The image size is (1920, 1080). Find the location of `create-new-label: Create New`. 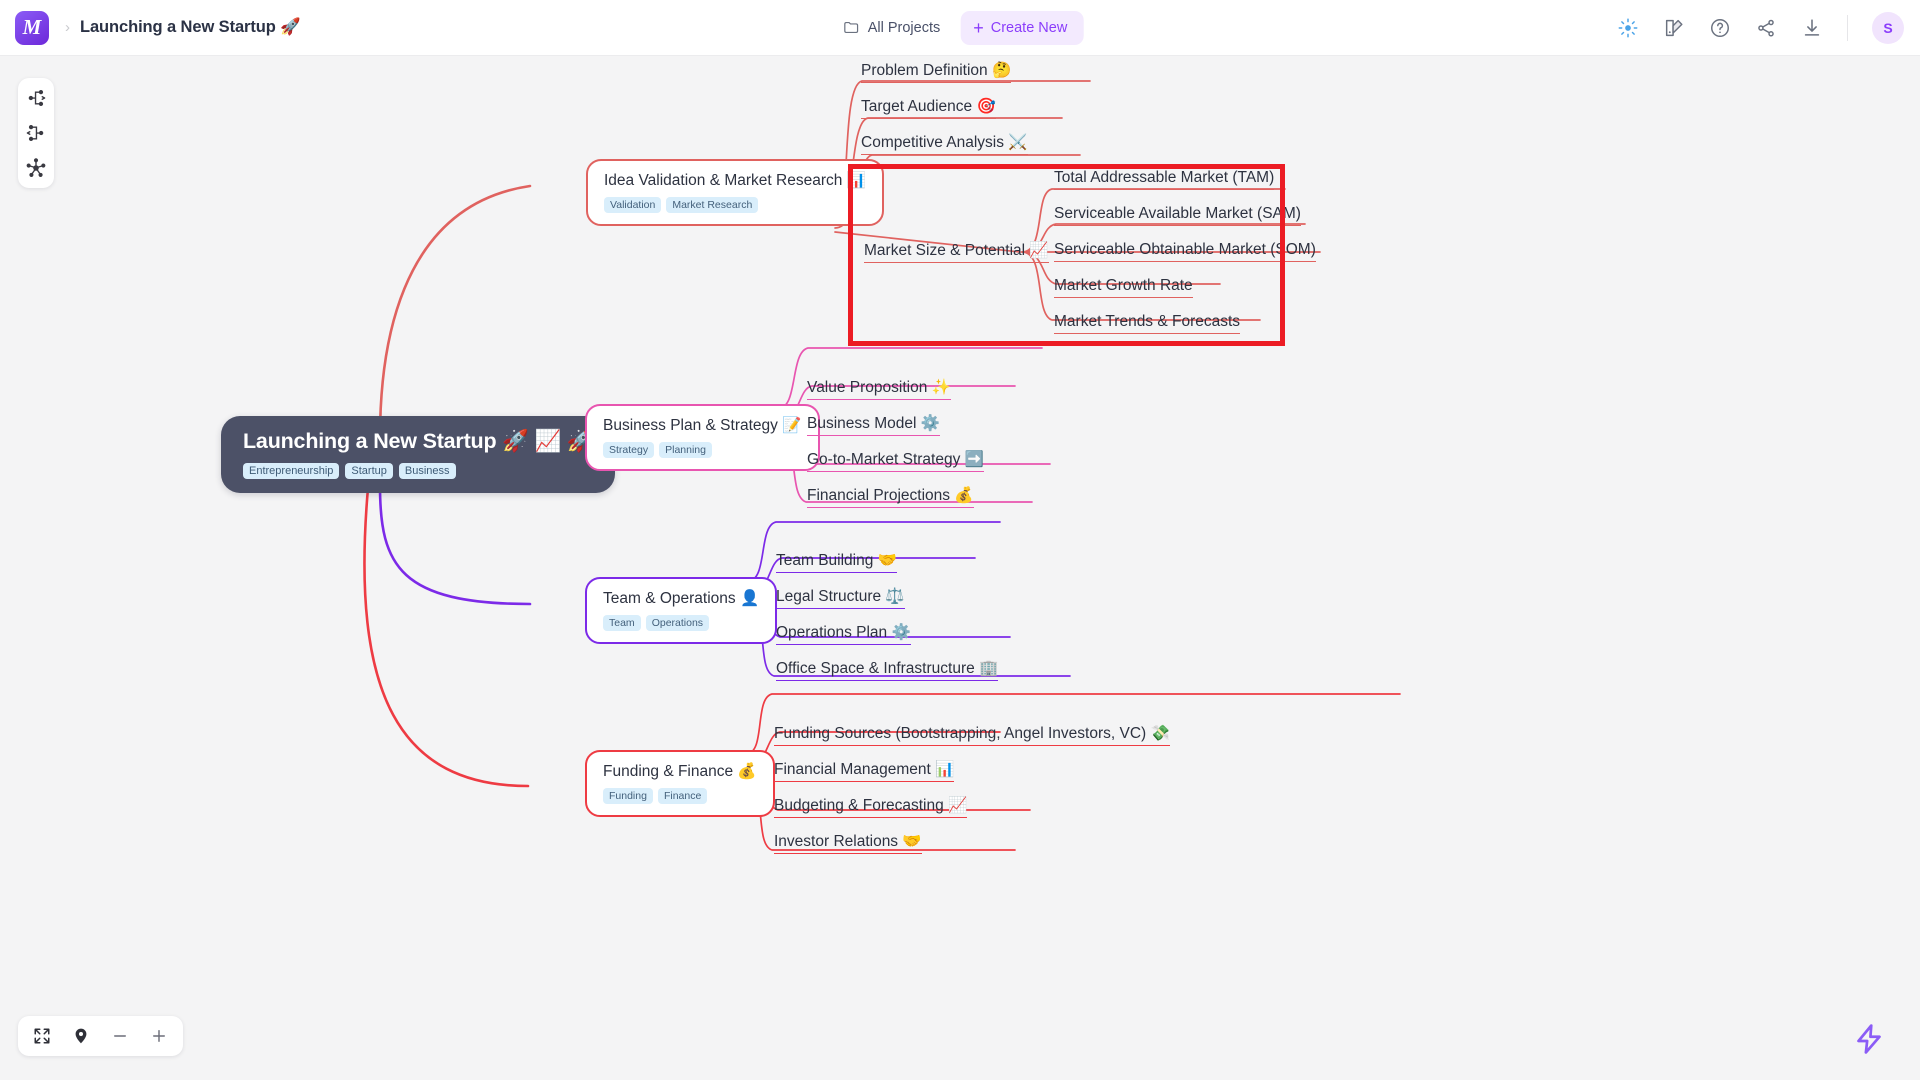

create-new-label: Create New is located at coordinates (1029, 27).